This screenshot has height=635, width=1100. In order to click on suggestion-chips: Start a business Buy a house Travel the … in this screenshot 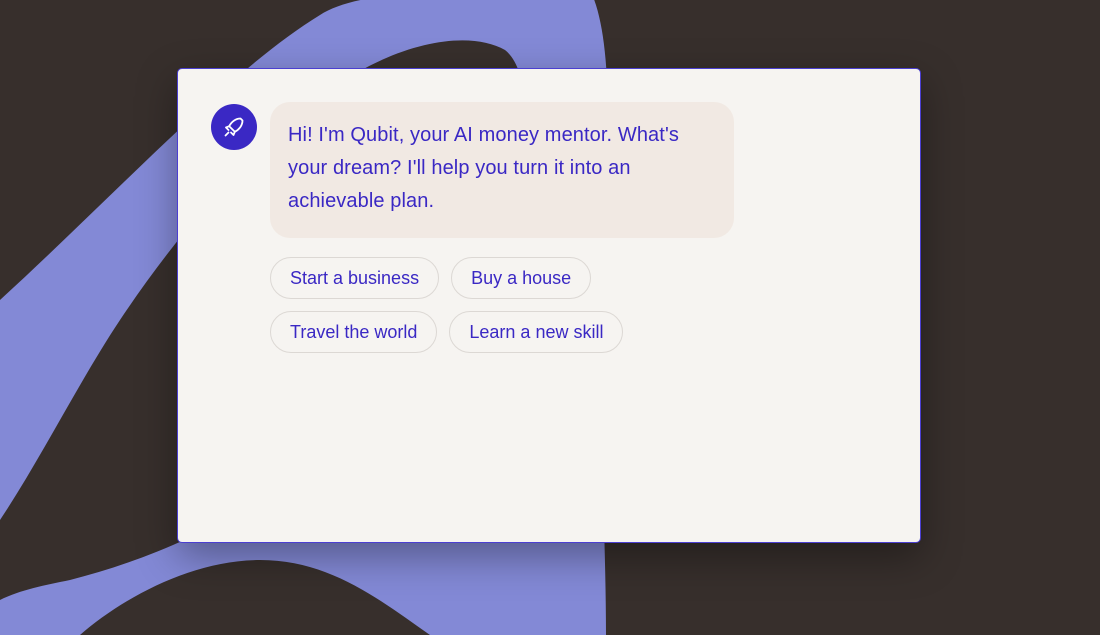, I will do `click(480, 311)`.